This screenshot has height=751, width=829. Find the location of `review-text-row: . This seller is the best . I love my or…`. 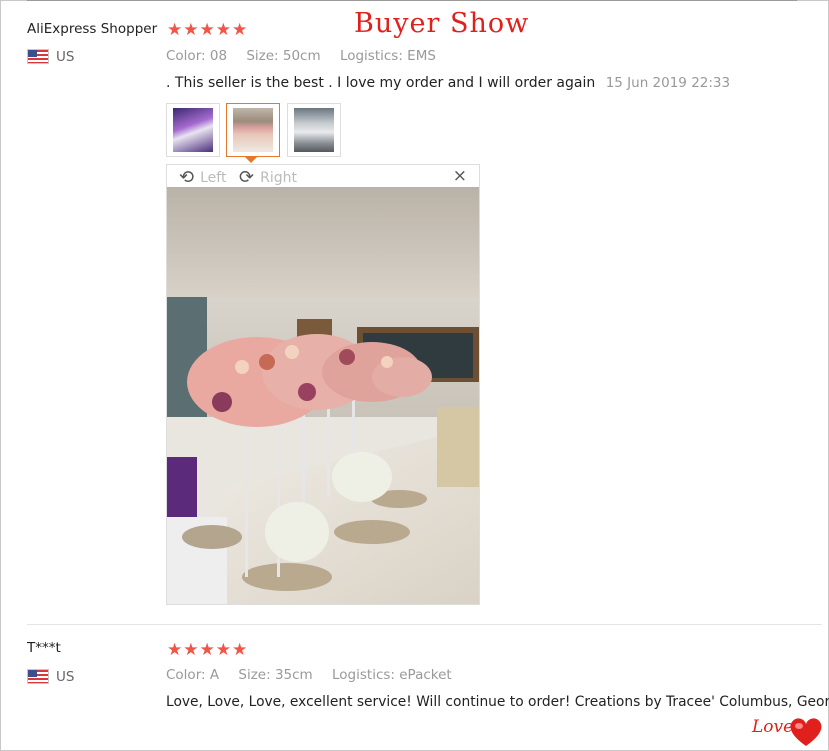

review-text-row: . This seller is the best . I love my or… is located at coordinates (448, 83).